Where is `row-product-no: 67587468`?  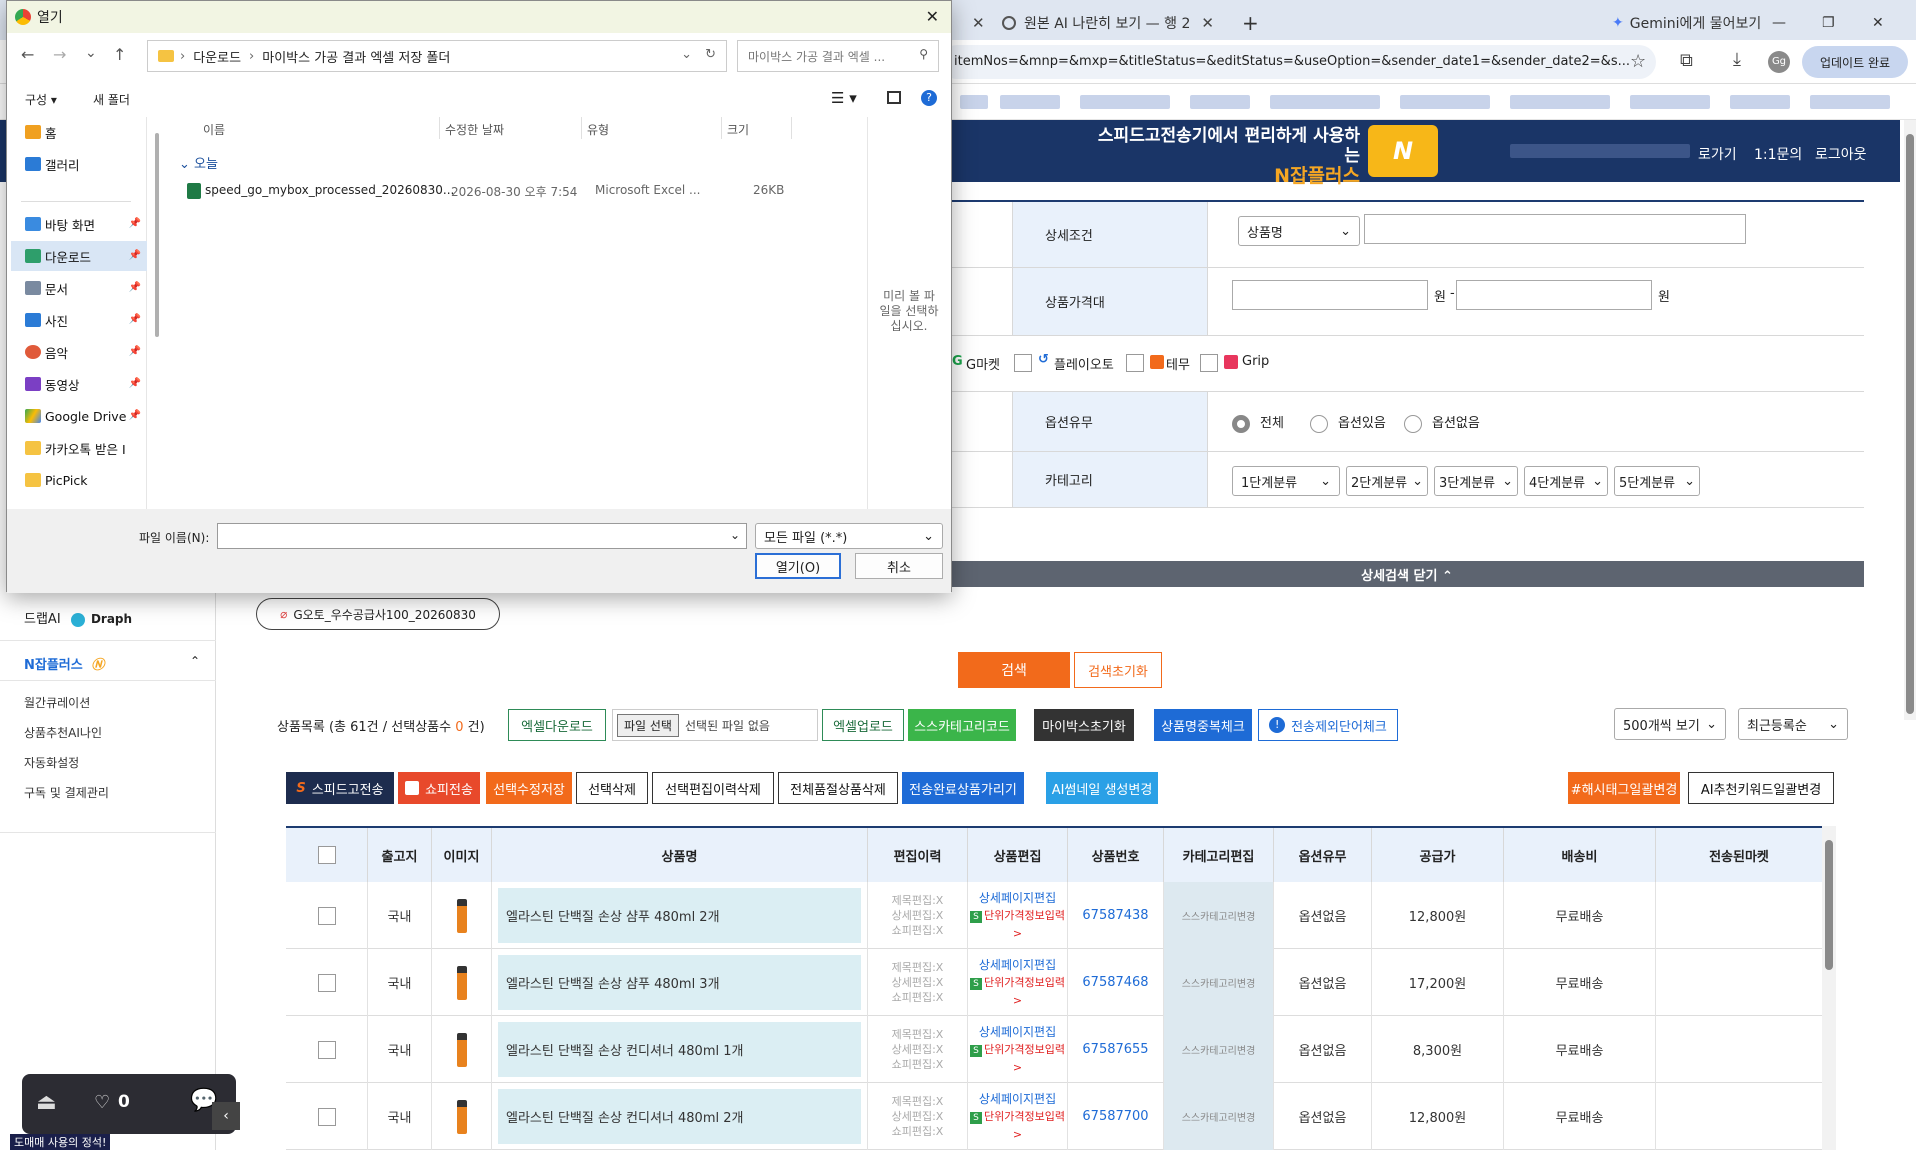
row-product-no: 67587468 is located at coordinates (1116, 982).